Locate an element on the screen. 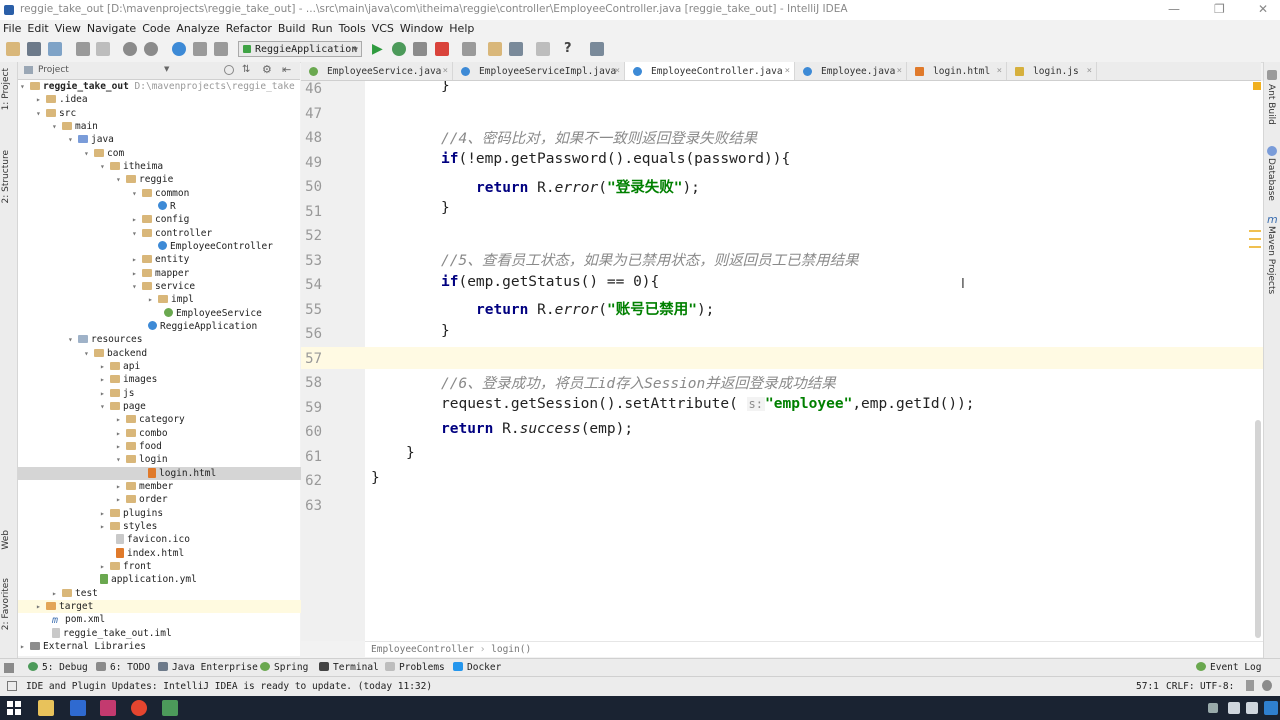 This screenshot has height=720, width=1280. lock-icon is located at coordinates (1250, 685).